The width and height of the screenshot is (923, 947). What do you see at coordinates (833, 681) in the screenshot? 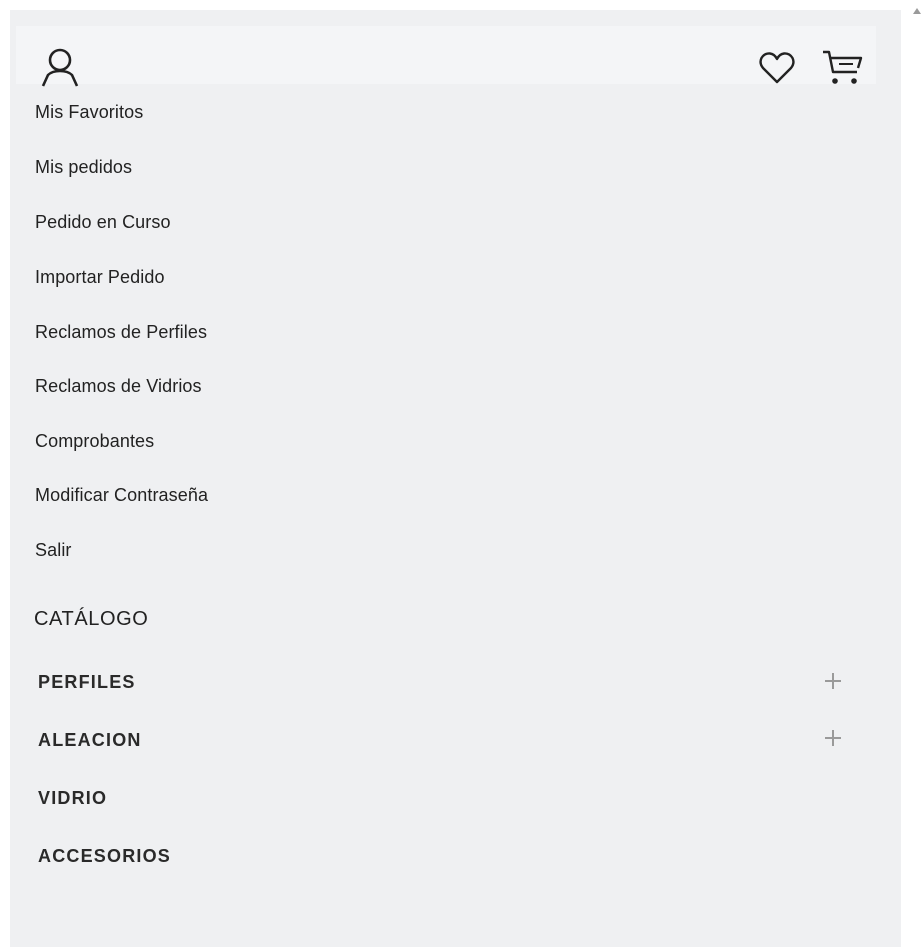
I see `expand-perfiles-plus-icon` at bounding box center [833, 681].